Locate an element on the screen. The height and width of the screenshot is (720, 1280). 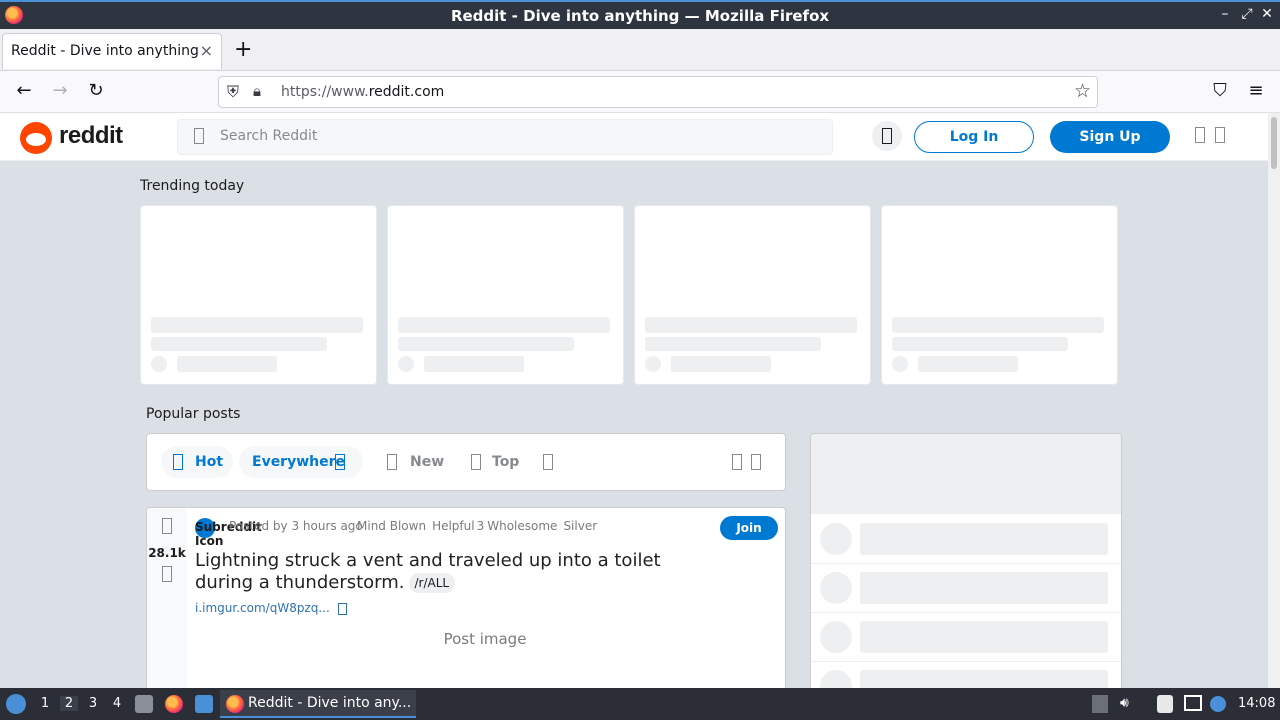
workspace-3: 3 is located at coordinates (93, 703).